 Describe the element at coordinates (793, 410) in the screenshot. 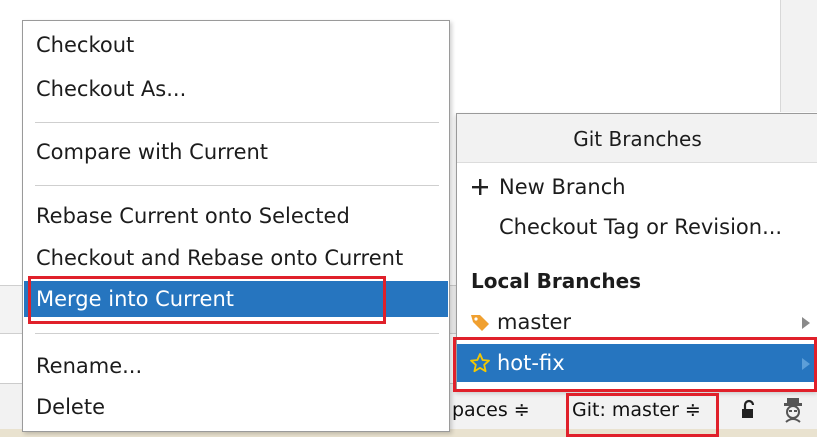

I see `hector-icon` at that location.